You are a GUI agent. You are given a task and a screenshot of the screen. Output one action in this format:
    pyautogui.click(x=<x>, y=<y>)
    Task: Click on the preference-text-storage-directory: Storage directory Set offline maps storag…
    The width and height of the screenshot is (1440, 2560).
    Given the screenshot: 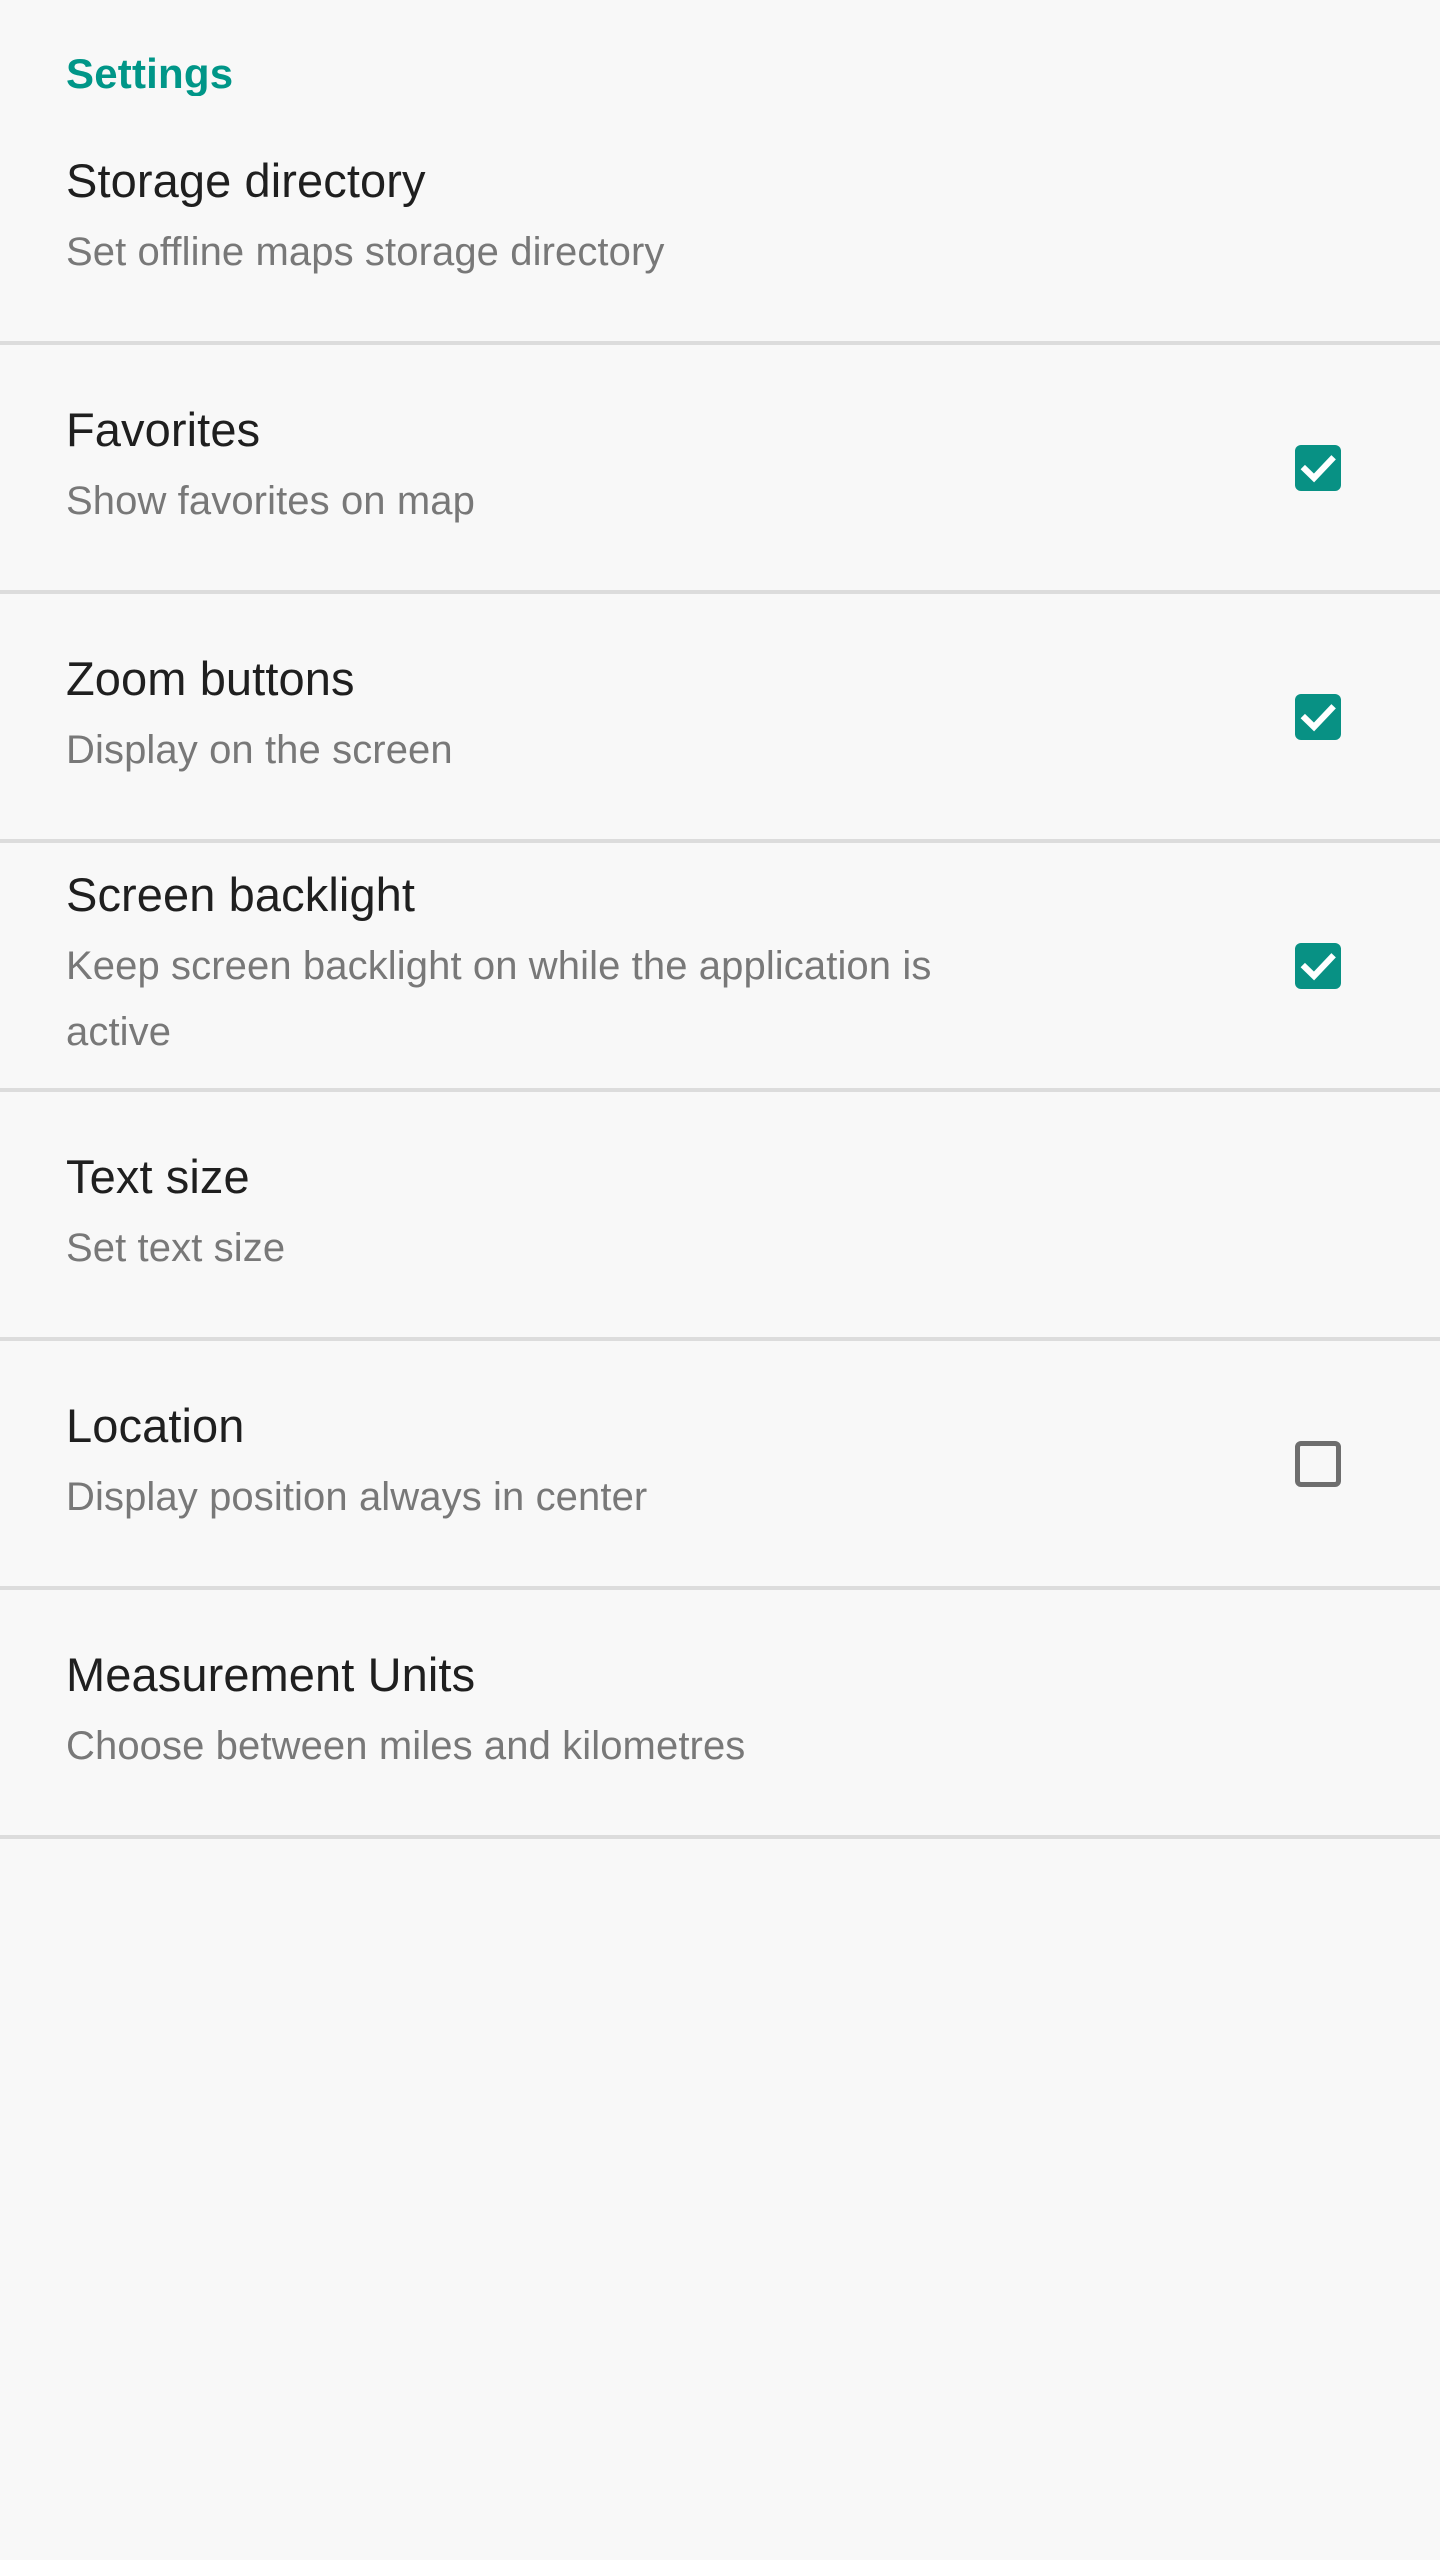 What is the action you would take?
    pyautogui.click(x=662, y=219)
    